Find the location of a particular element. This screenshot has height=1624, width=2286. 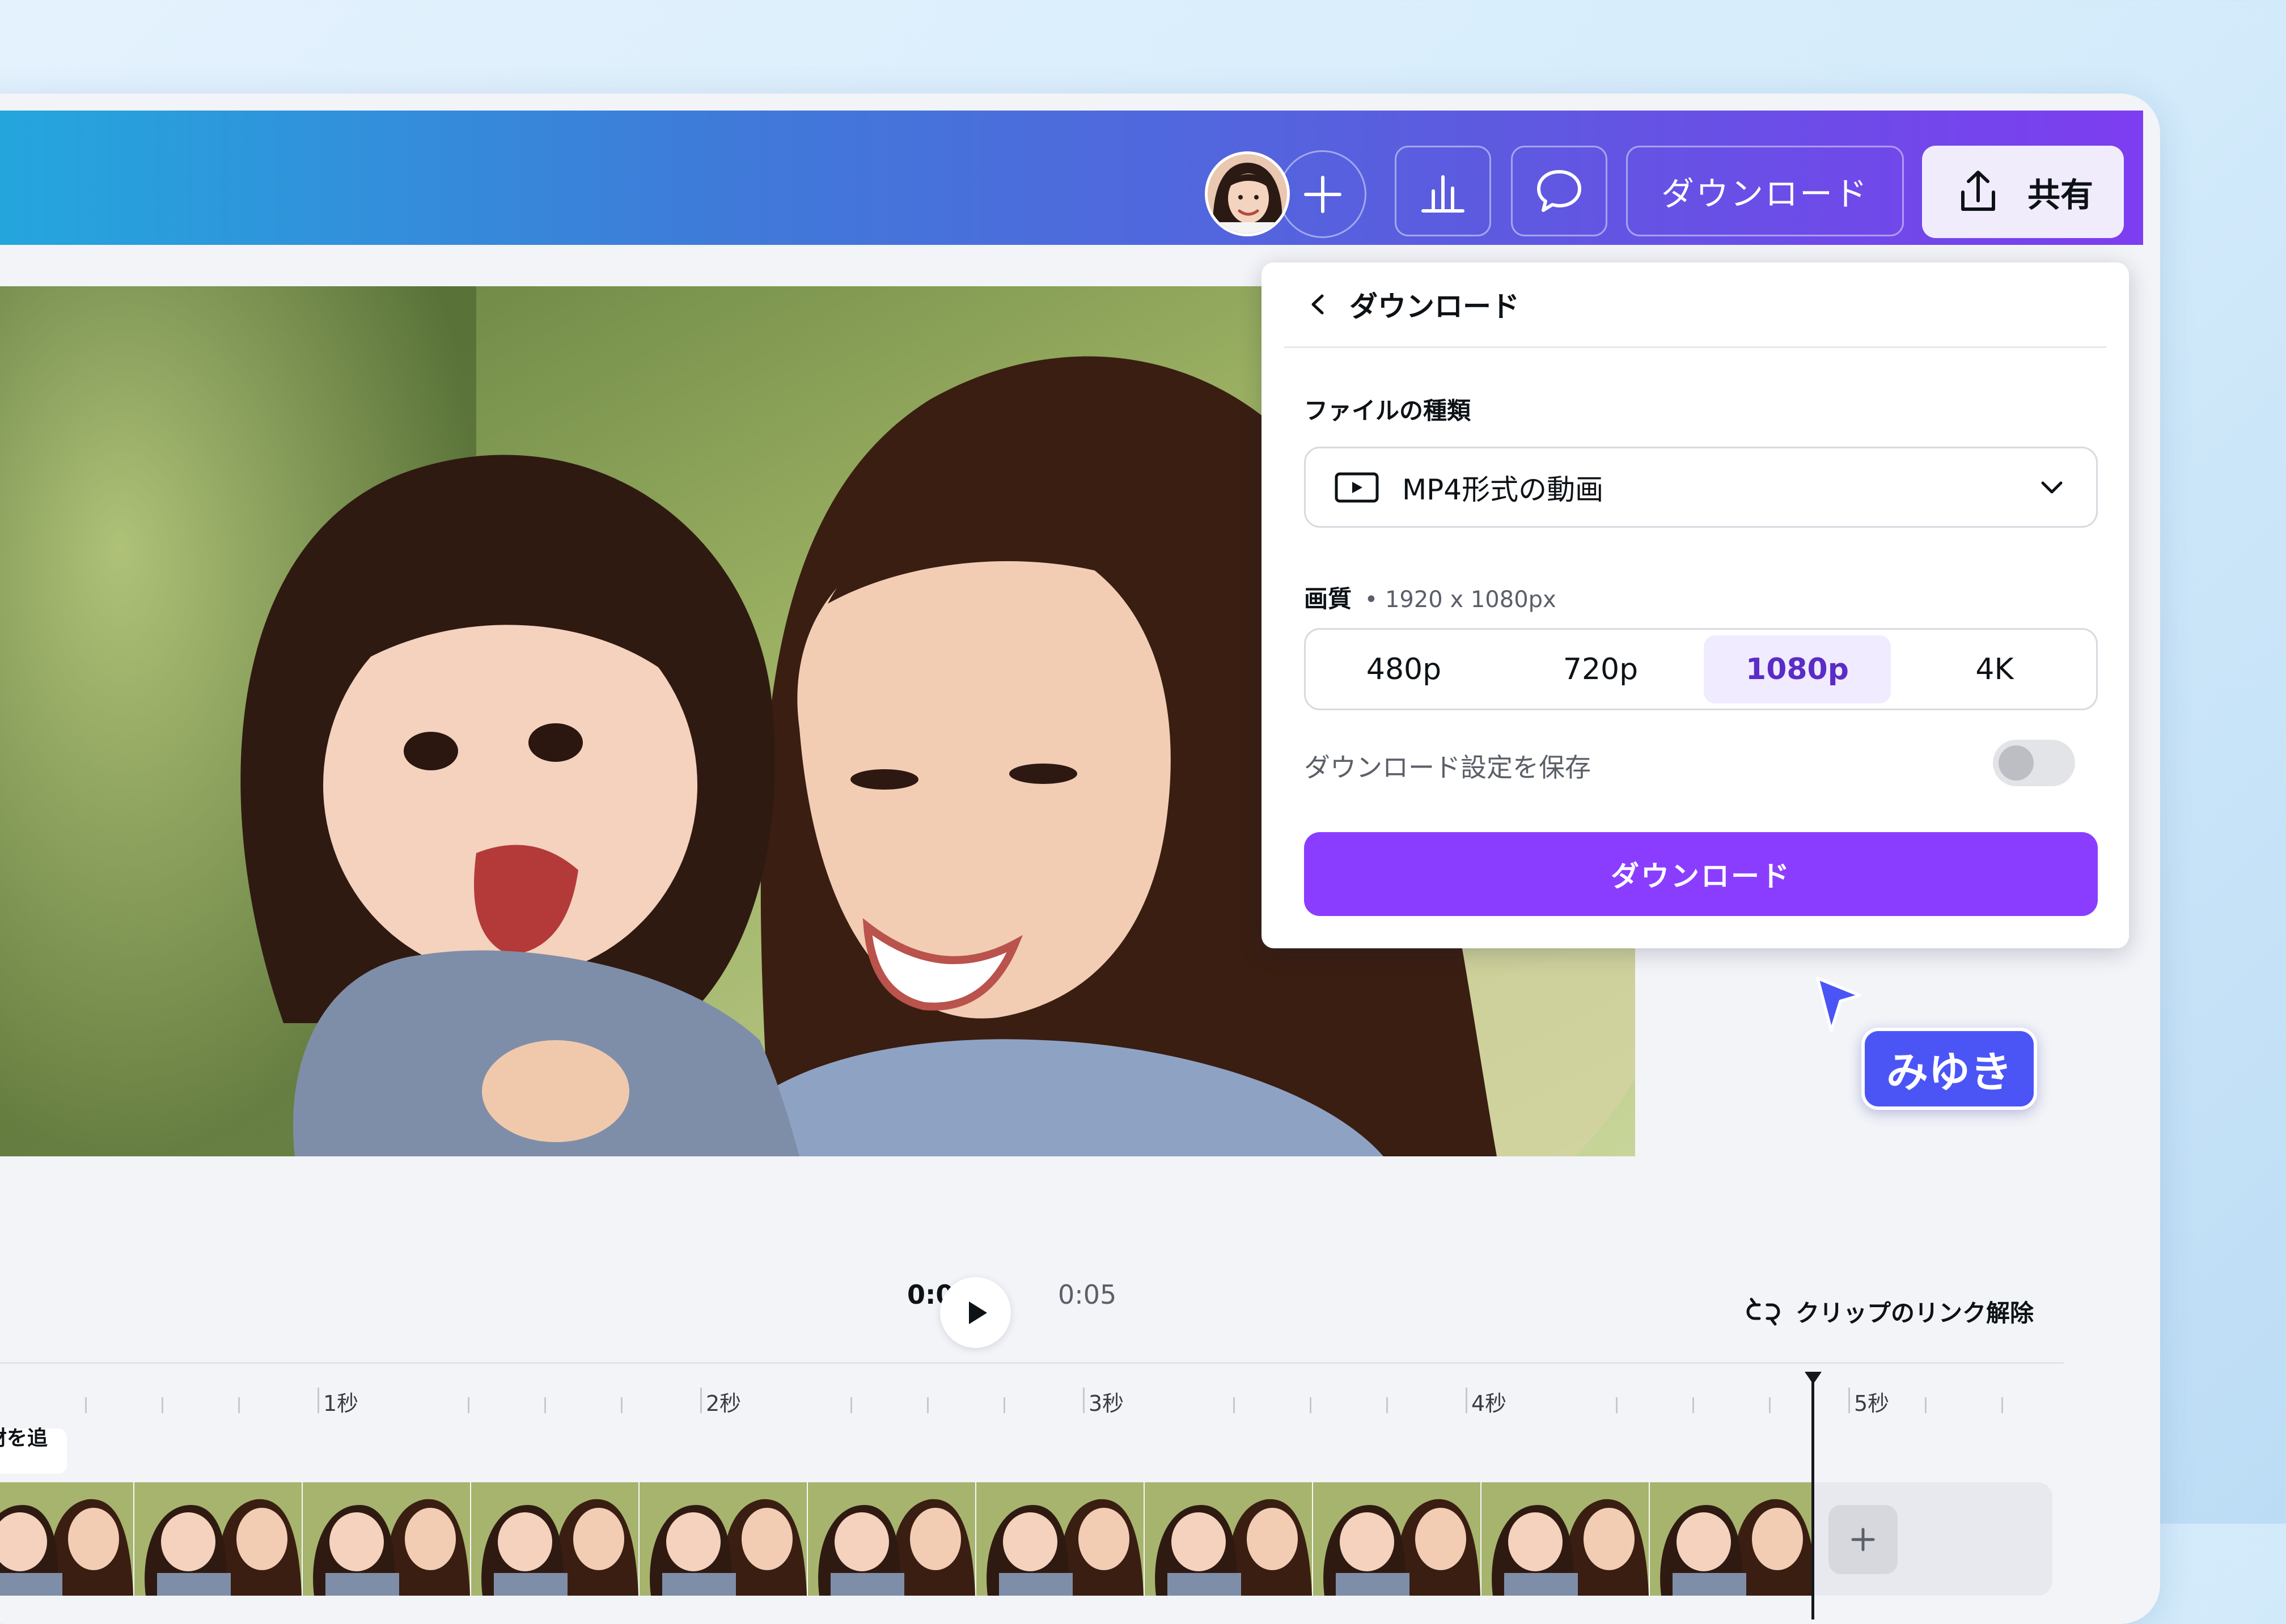

comment-bubble-icon is located at coordinates (1559, 191).